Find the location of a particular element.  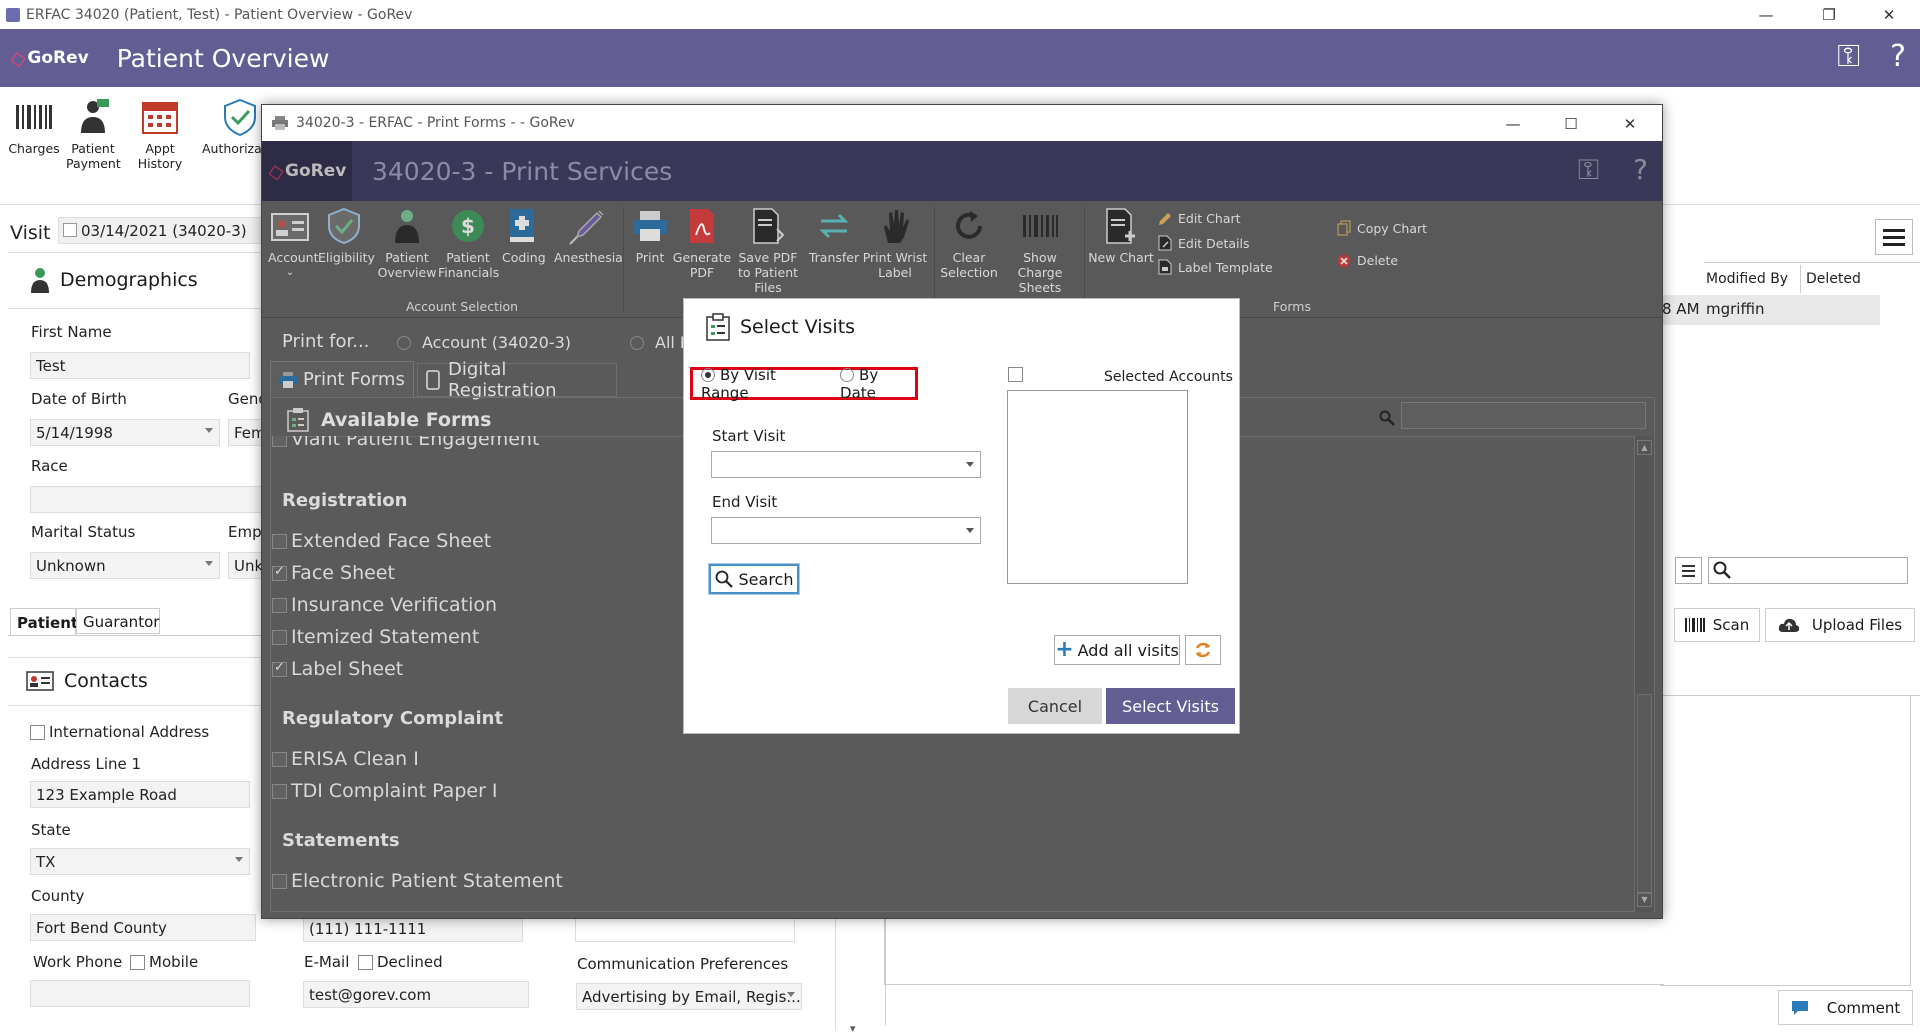

new-chart-button: New Chart is located at coordinates (1121, 236).